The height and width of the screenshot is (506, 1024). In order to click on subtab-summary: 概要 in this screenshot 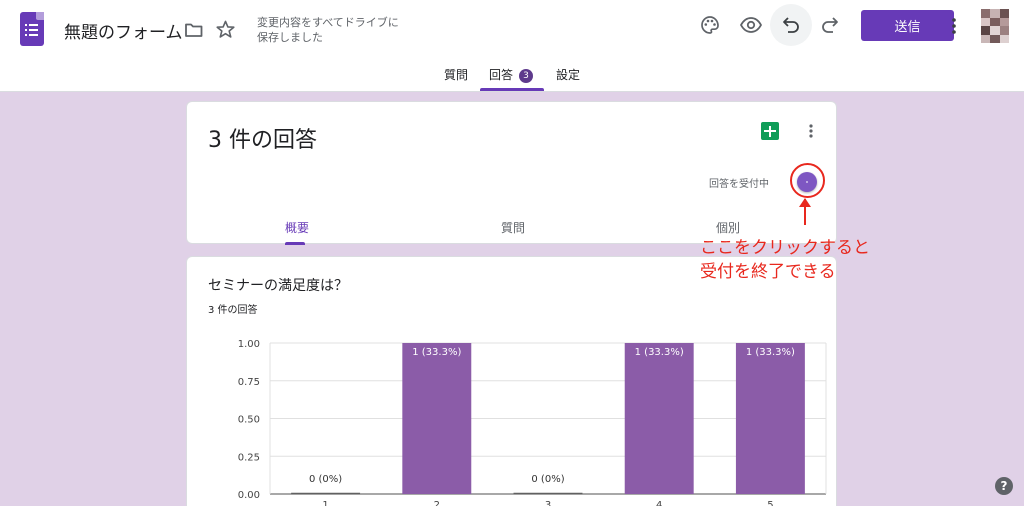, I will do `click(297, 227)`.